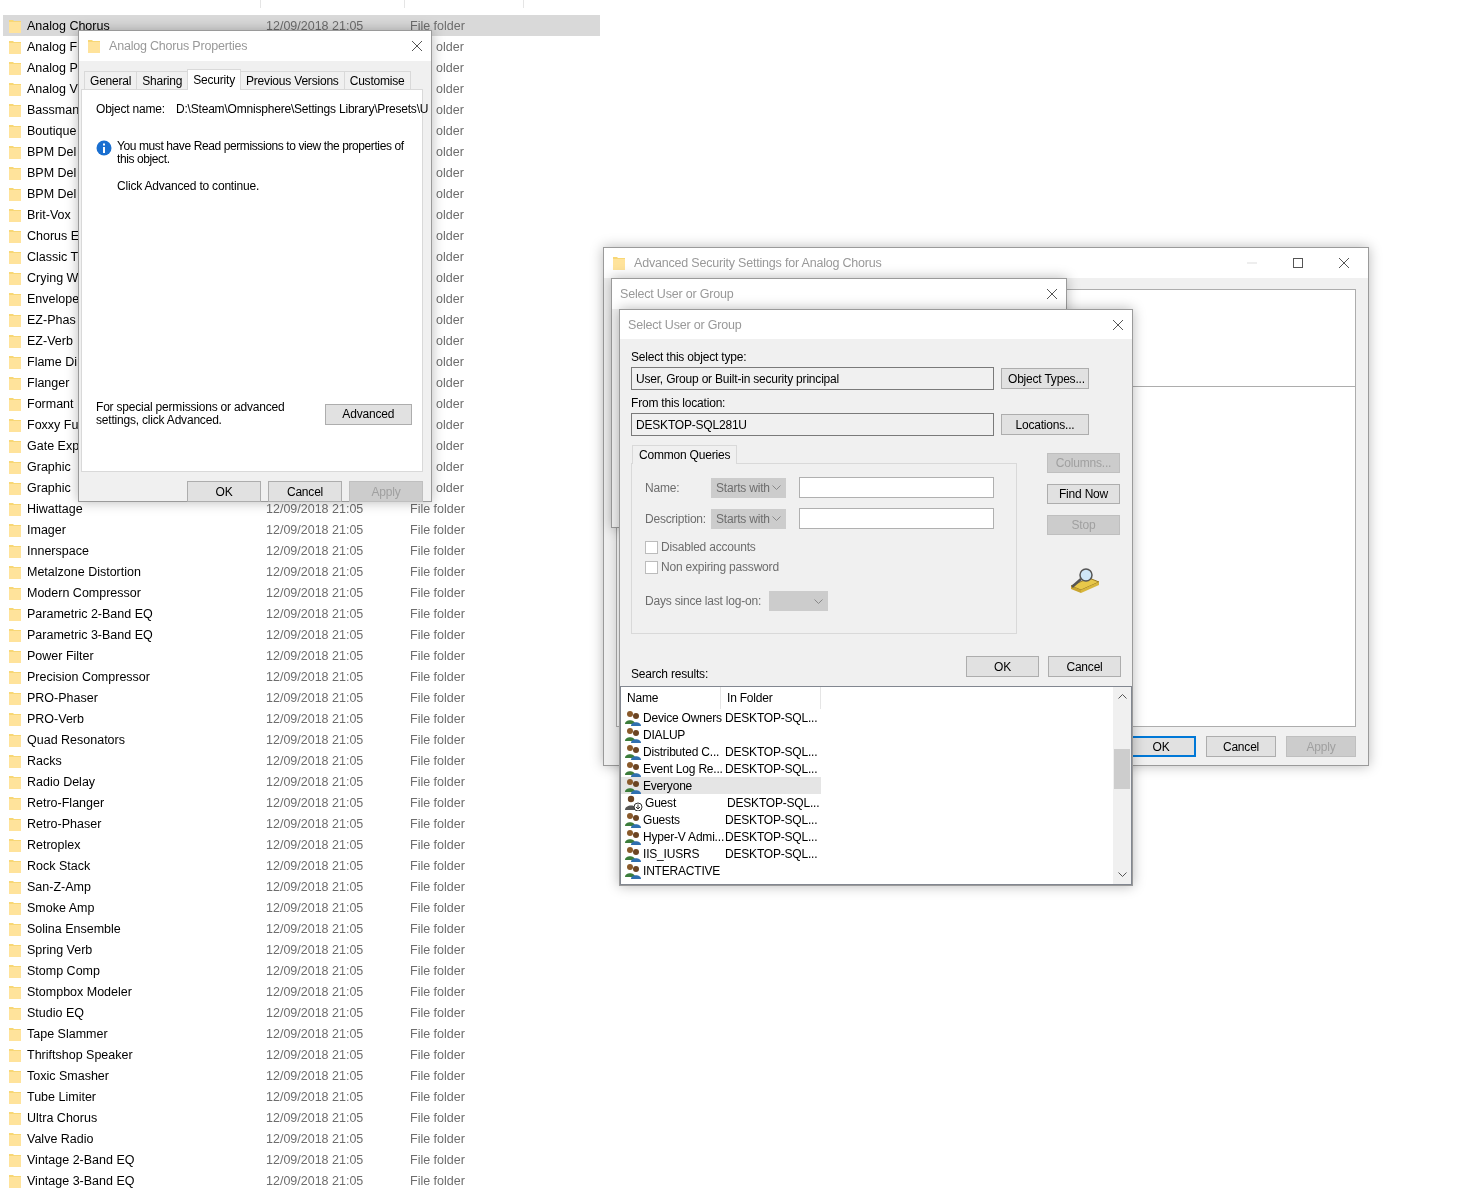 The width and height of the screenshot is (1472, 1188). What do you see at coordinates (60, 655) in the screenshot?
I see `file-name: Power Filter` at bounding box center [60, 655].